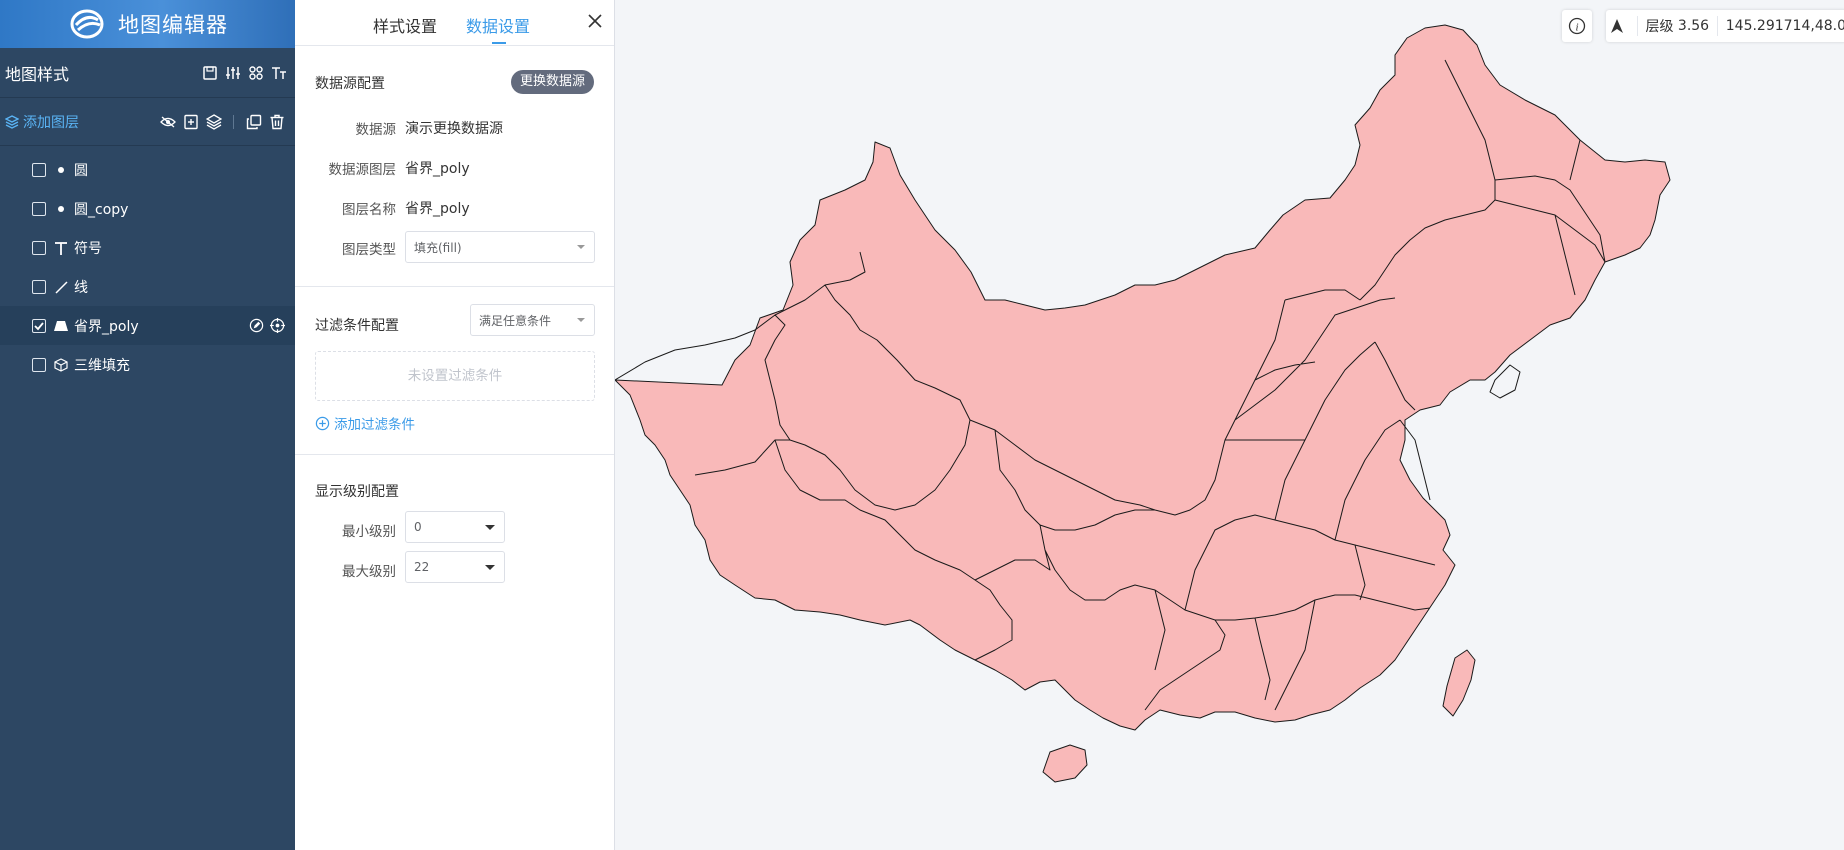 The image size is (1844, 850). What do you see at coordinates (1659, 27) in the screenshot?
I see `zoom-level-label: 层级` at bounding box center [1659, 27].